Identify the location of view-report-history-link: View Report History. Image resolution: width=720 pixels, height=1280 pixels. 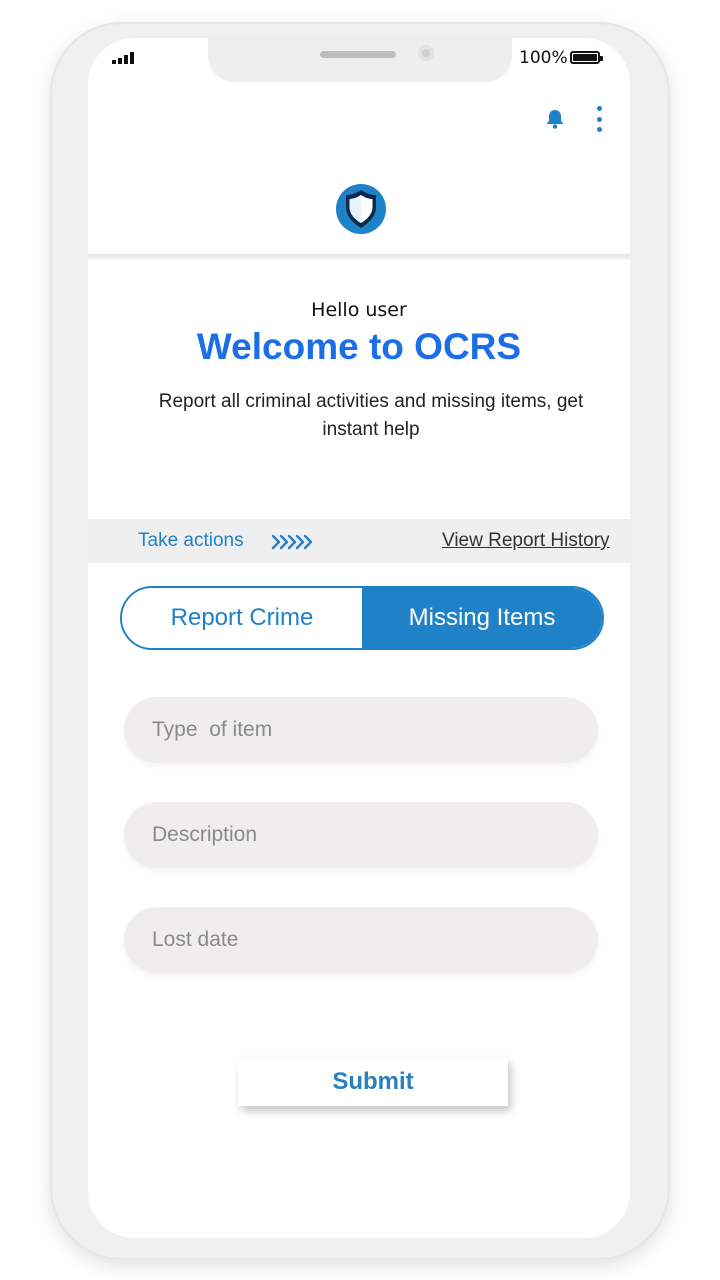
(526, 541).